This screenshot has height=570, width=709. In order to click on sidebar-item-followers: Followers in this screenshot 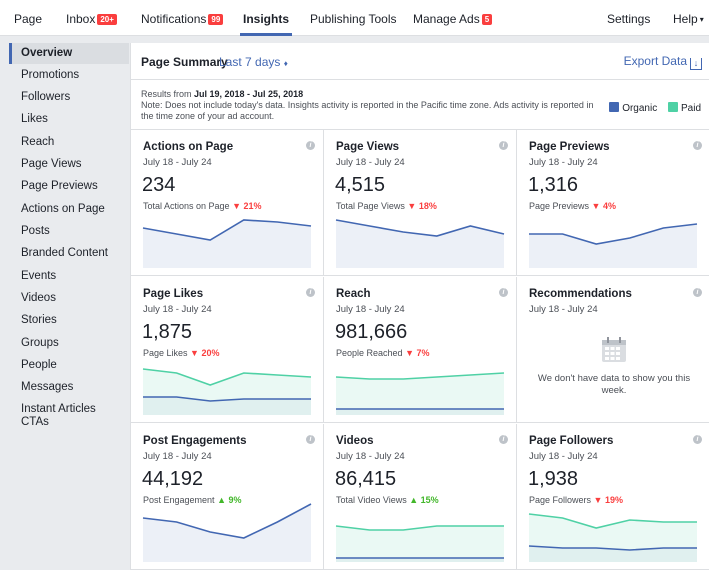, I will do `click(69, 97)`.